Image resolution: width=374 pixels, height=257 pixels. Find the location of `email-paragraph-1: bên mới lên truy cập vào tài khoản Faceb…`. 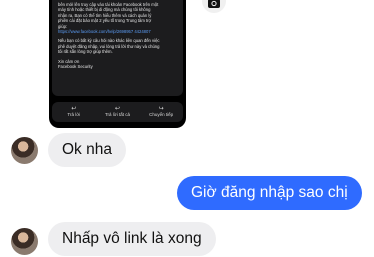

email-paragraph-1: bên mới lên truy cập vào tài khoản Faceb… is located at coordinates (117, 18).